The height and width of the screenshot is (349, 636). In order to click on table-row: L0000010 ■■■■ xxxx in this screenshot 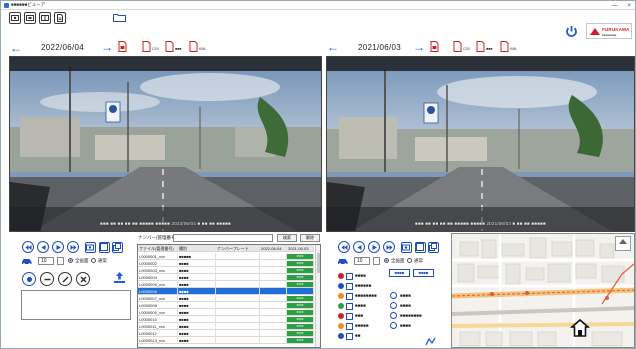, I will do `click(226, 319)`.